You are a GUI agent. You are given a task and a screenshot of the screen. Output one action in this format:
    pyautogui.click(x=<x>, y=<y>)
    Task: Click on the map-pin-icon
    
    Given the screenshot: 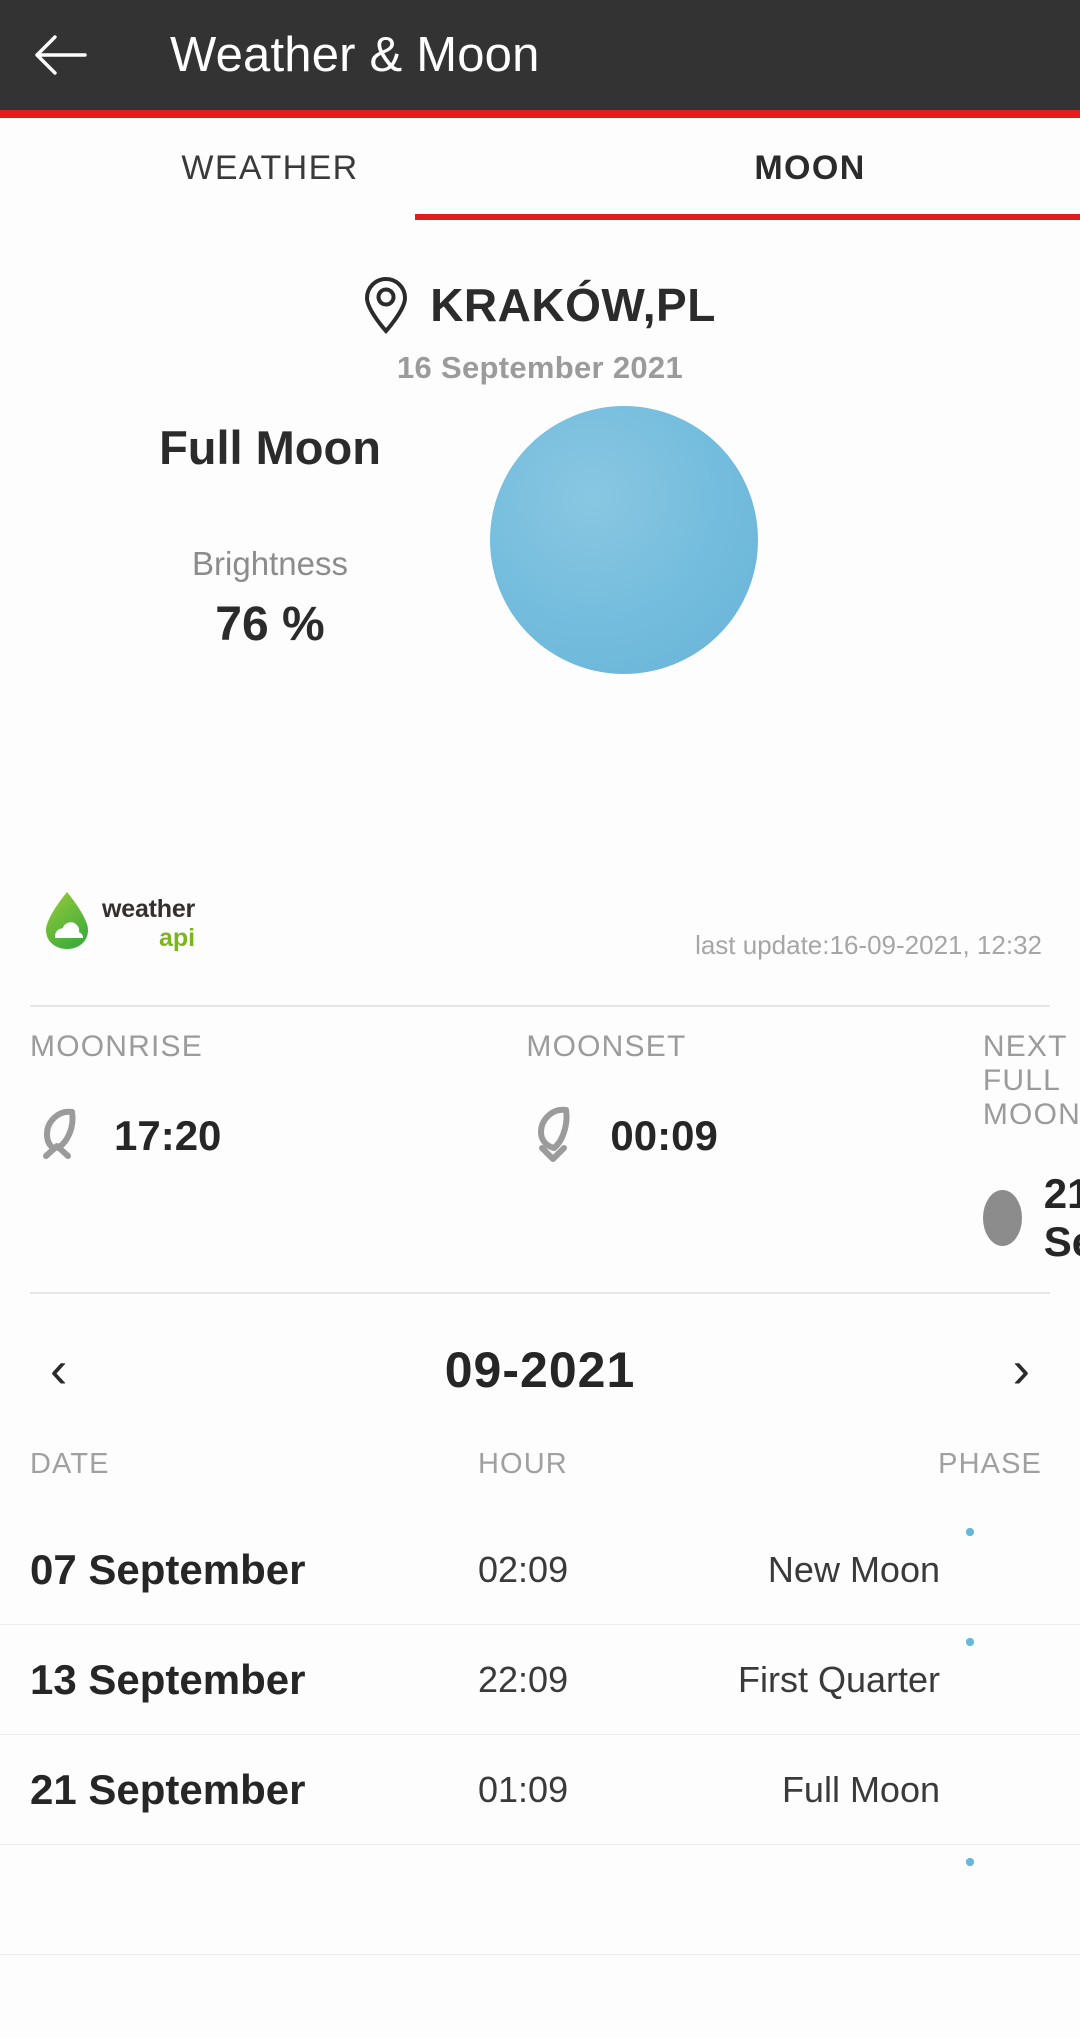 What is the action you would take?
    pyautogui.click(x=386, y=305)
    